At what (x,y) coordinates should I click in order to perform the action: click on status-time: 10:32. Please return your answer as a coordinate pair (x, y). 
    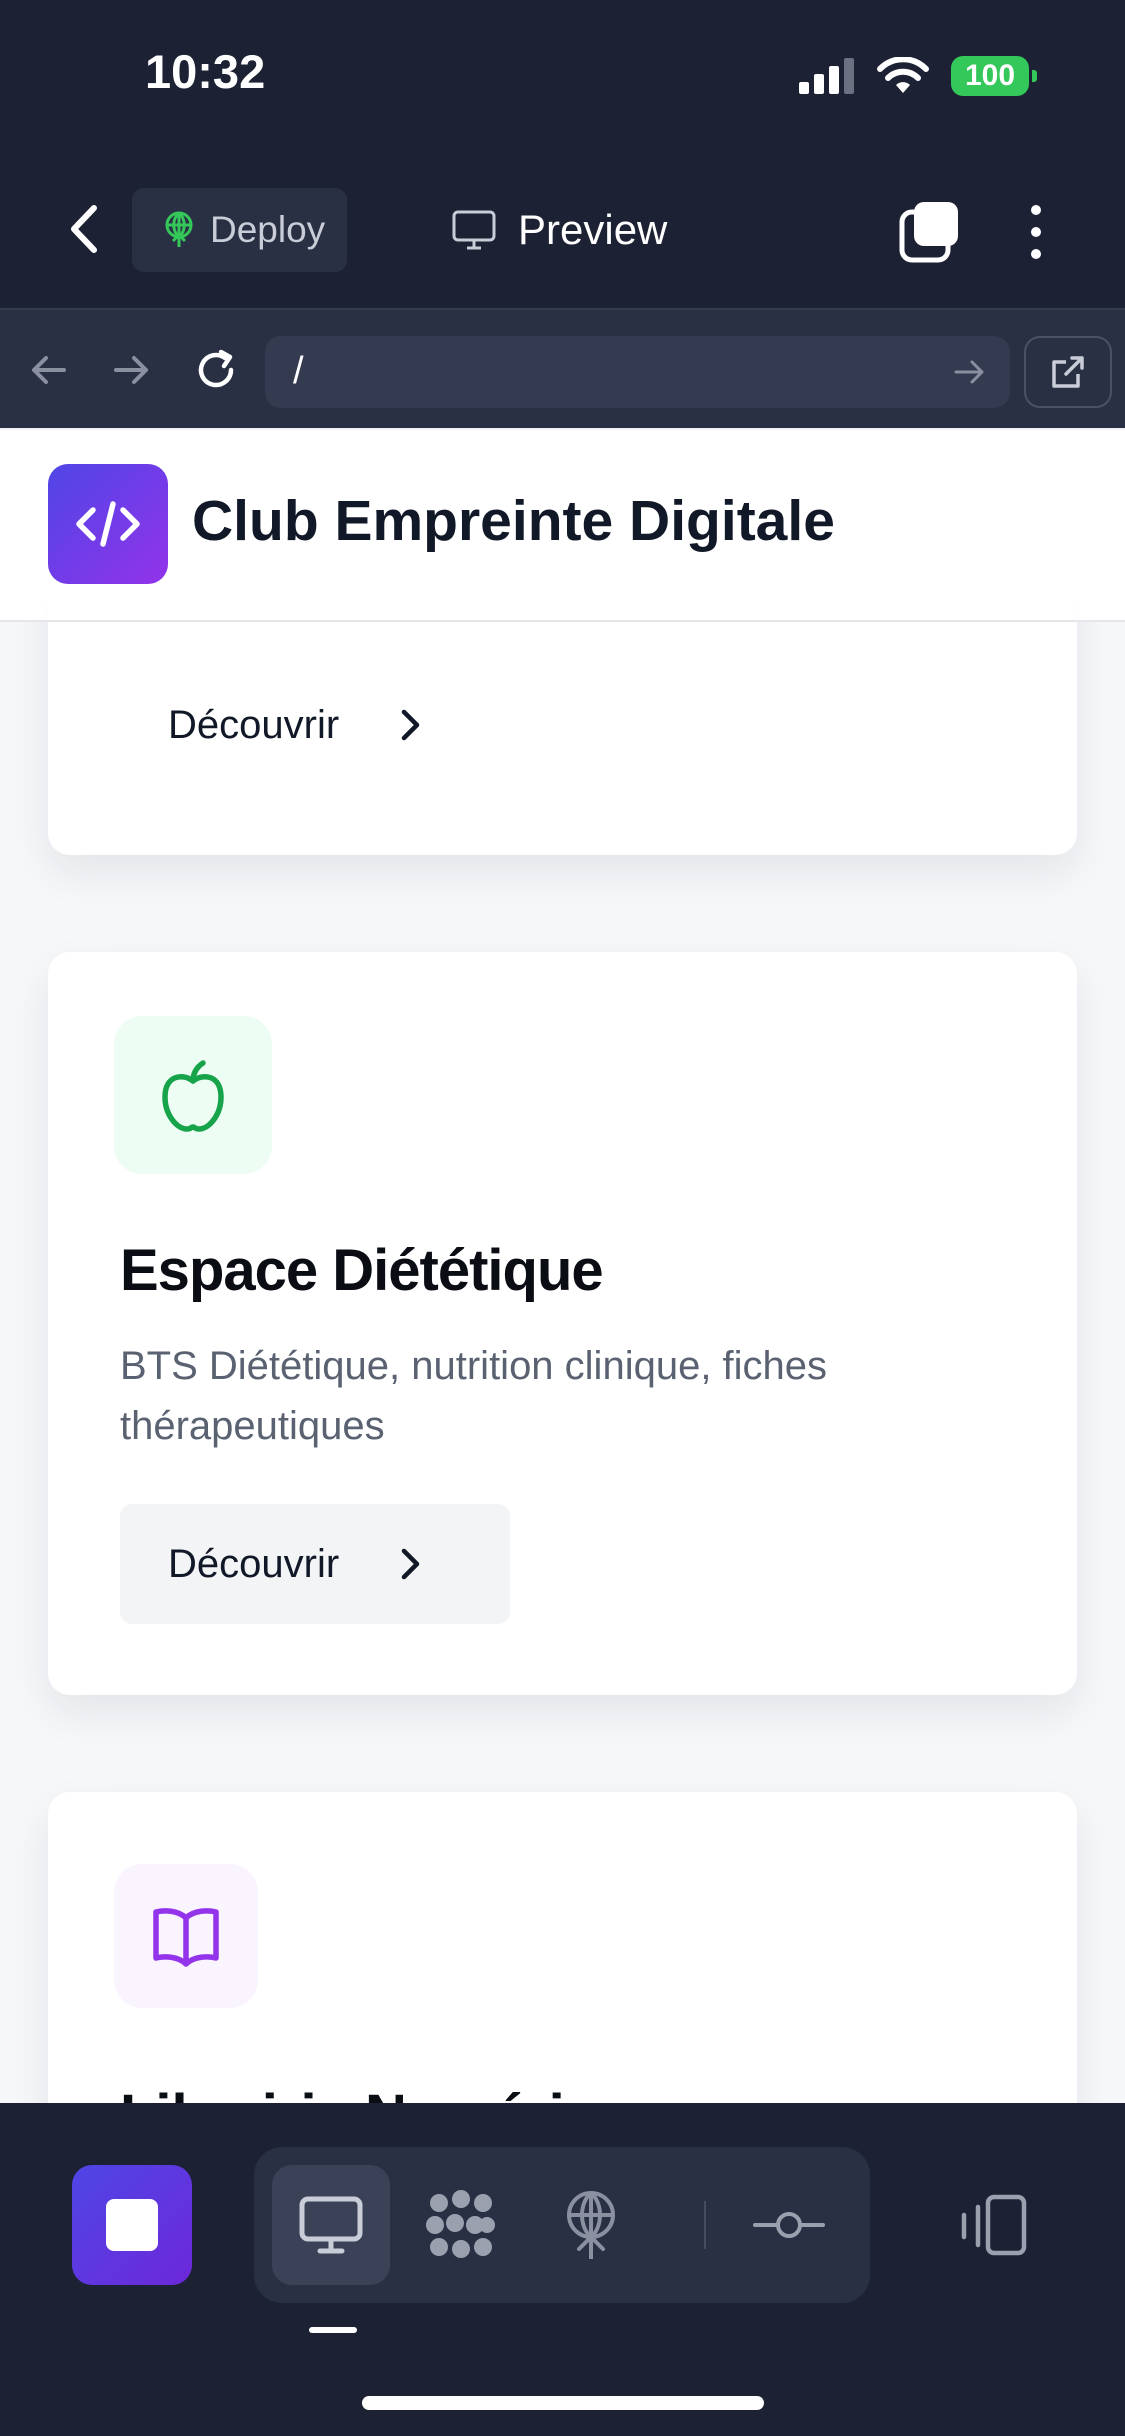
    Looking at the image, I should click on (205, 71).